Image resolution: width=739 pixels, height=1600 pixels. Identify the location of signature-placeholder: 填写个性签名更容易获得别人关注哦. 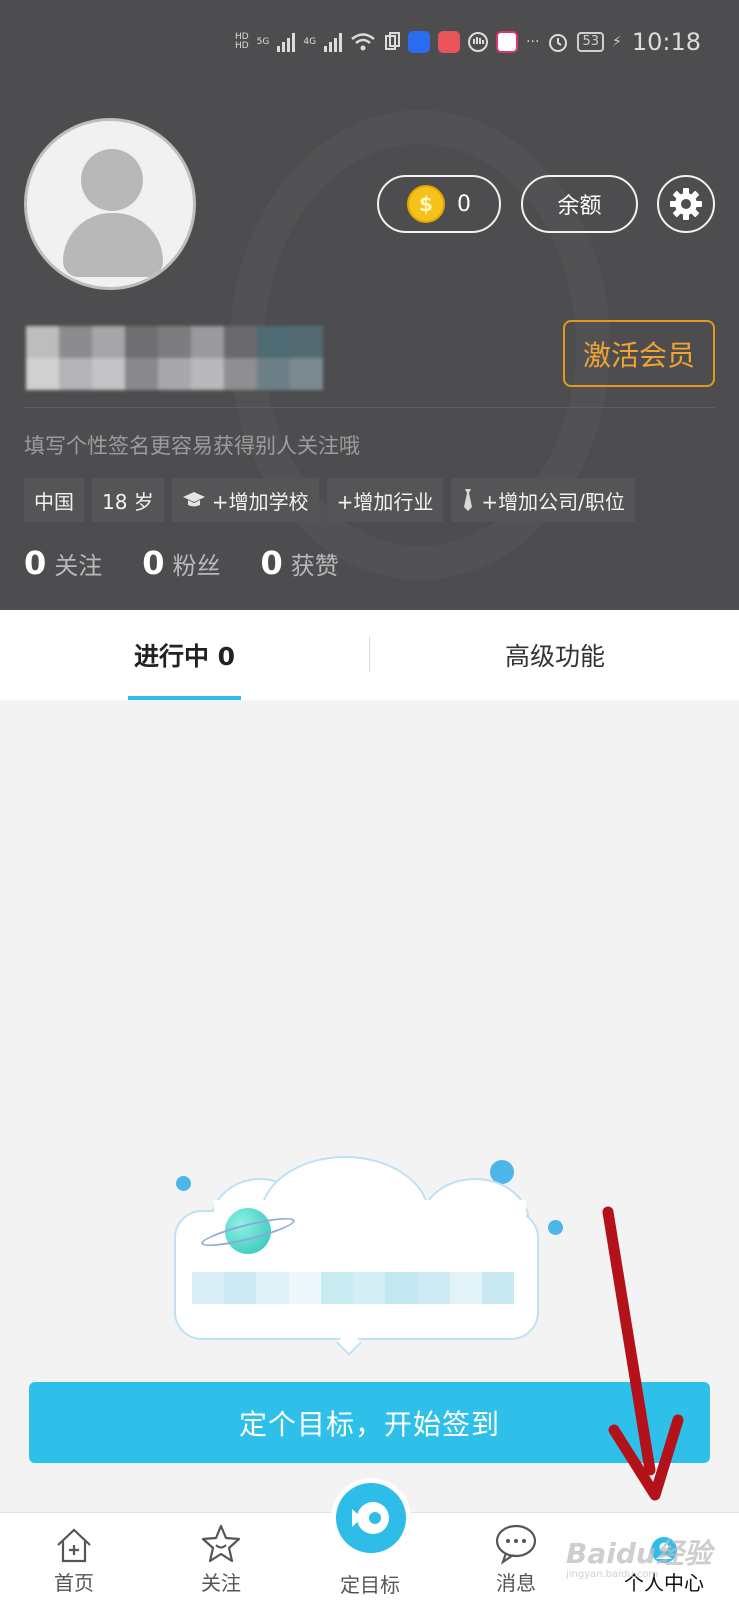
(192, 445).